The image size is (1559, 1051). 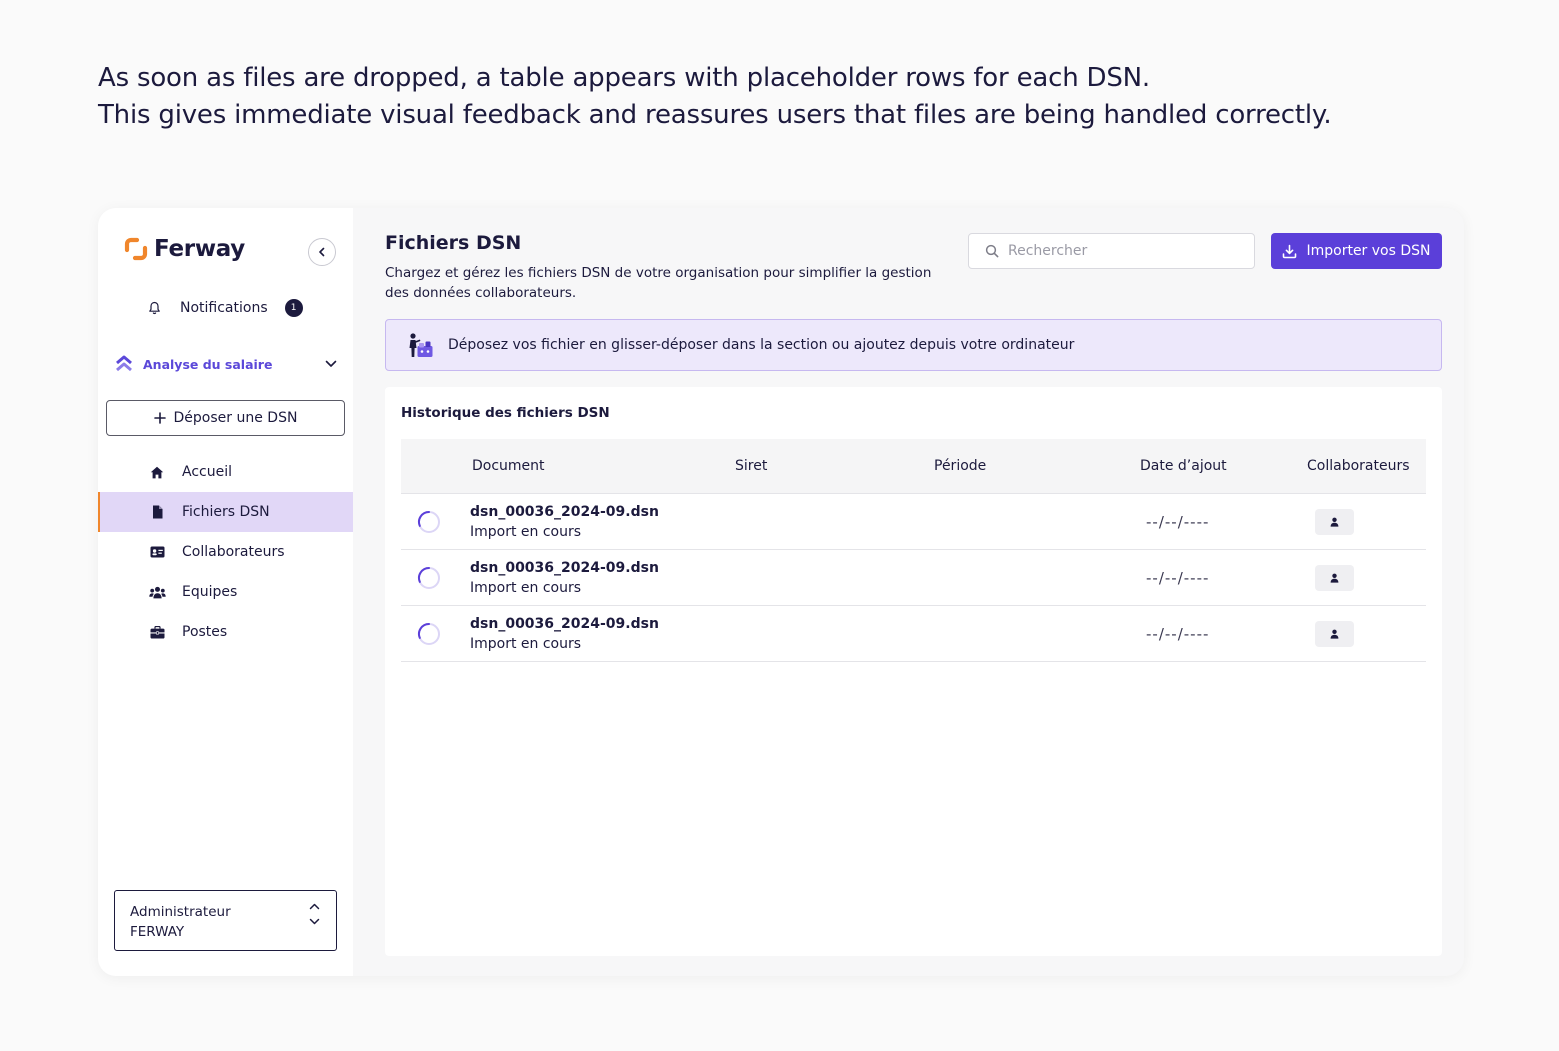 I want to click on search-box, so click(x=1111, y=251).